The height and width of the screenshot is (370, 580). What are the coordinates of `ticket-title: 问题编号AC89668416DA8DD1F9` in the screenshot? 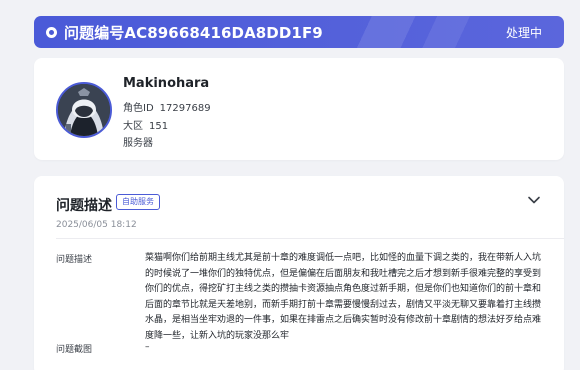 It's located at (193, 32).